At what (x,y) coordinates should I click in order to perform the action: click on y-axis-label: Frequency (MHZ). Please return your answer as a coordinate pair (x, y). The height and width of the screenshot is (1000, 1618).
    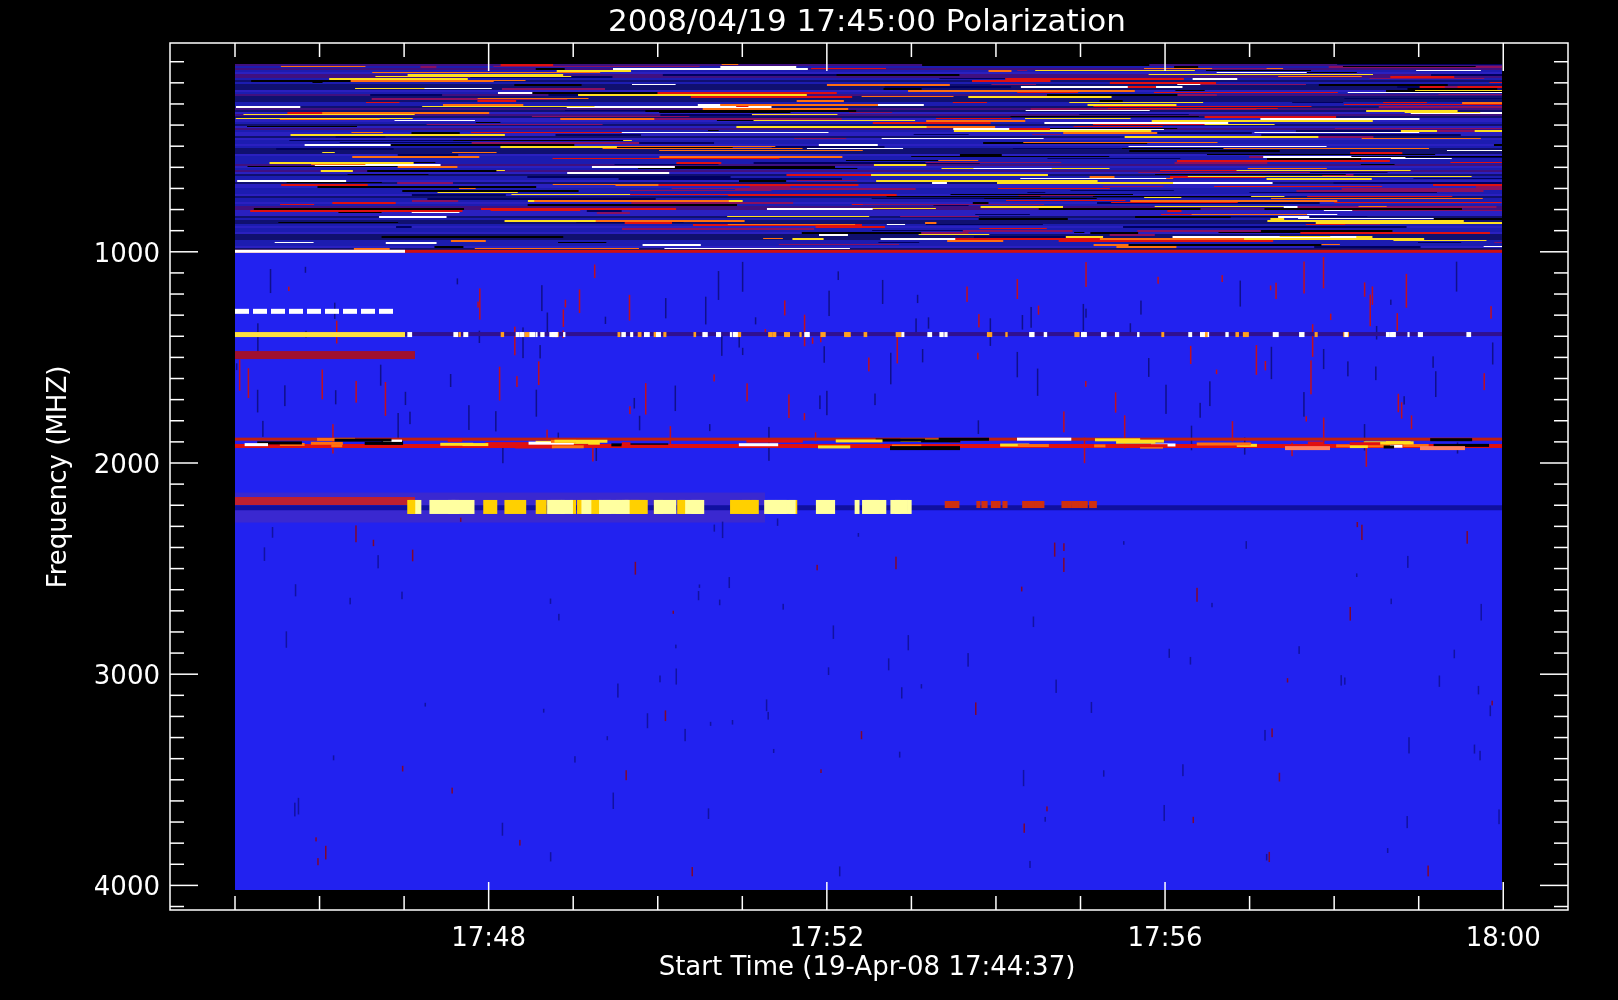
    Looking at the image, I should click on (57, 477).